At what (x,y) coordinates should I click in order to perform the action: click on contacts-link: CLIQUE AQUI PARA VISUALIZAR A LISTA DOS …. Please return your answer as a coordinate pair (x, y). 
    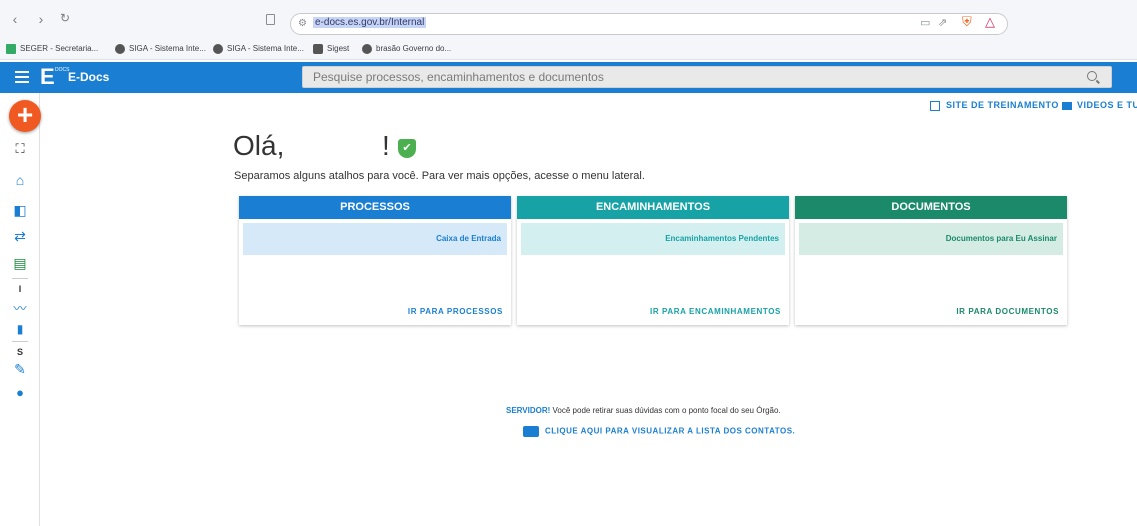
    Looking at the image, I should click on (659, 431).